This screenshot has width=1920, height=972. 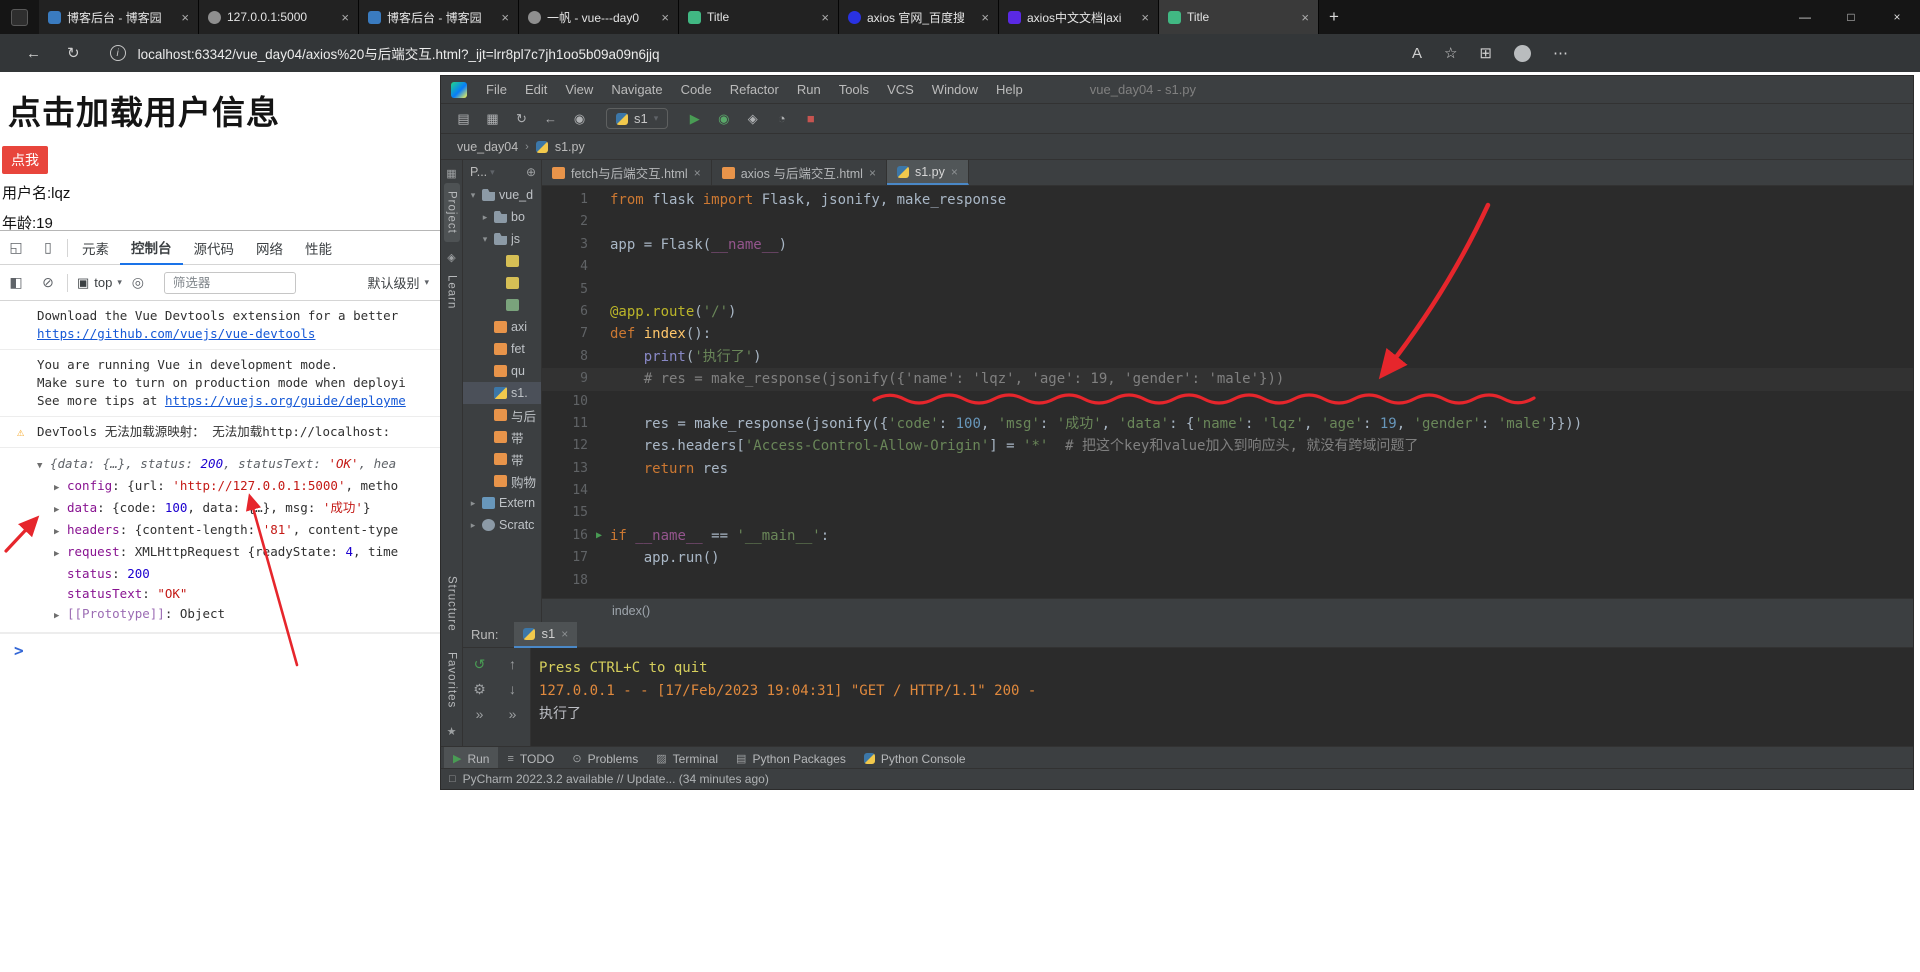 I want to click on user-icon: ◉, so click(x=579, y=119).